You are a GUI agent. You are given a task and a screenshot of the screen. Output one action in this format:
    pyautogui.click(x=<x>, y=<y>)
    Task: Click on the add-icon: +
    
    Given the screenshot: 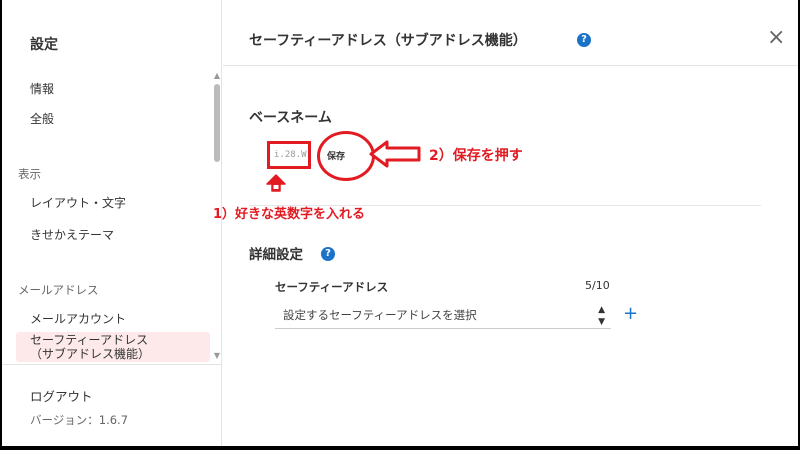 What is the action you would take?
    pyautogui.click(x=630, y=314)
    